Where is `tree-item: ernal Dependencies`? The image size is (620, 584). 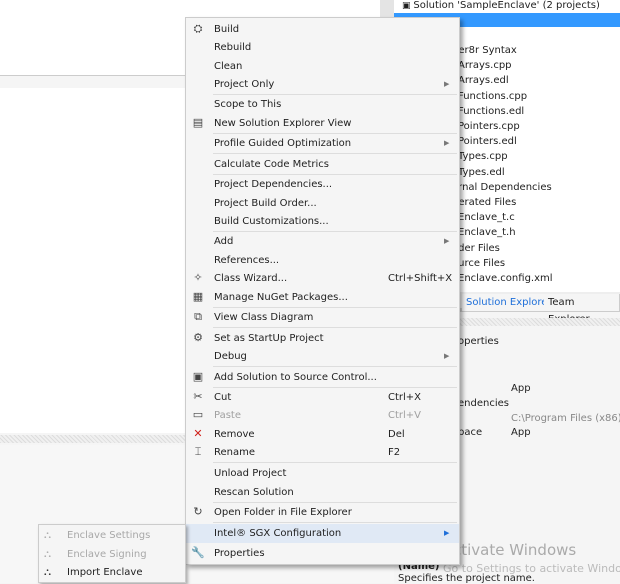 tree-item: ernal Dependencies is located at coordinates (502, 187).